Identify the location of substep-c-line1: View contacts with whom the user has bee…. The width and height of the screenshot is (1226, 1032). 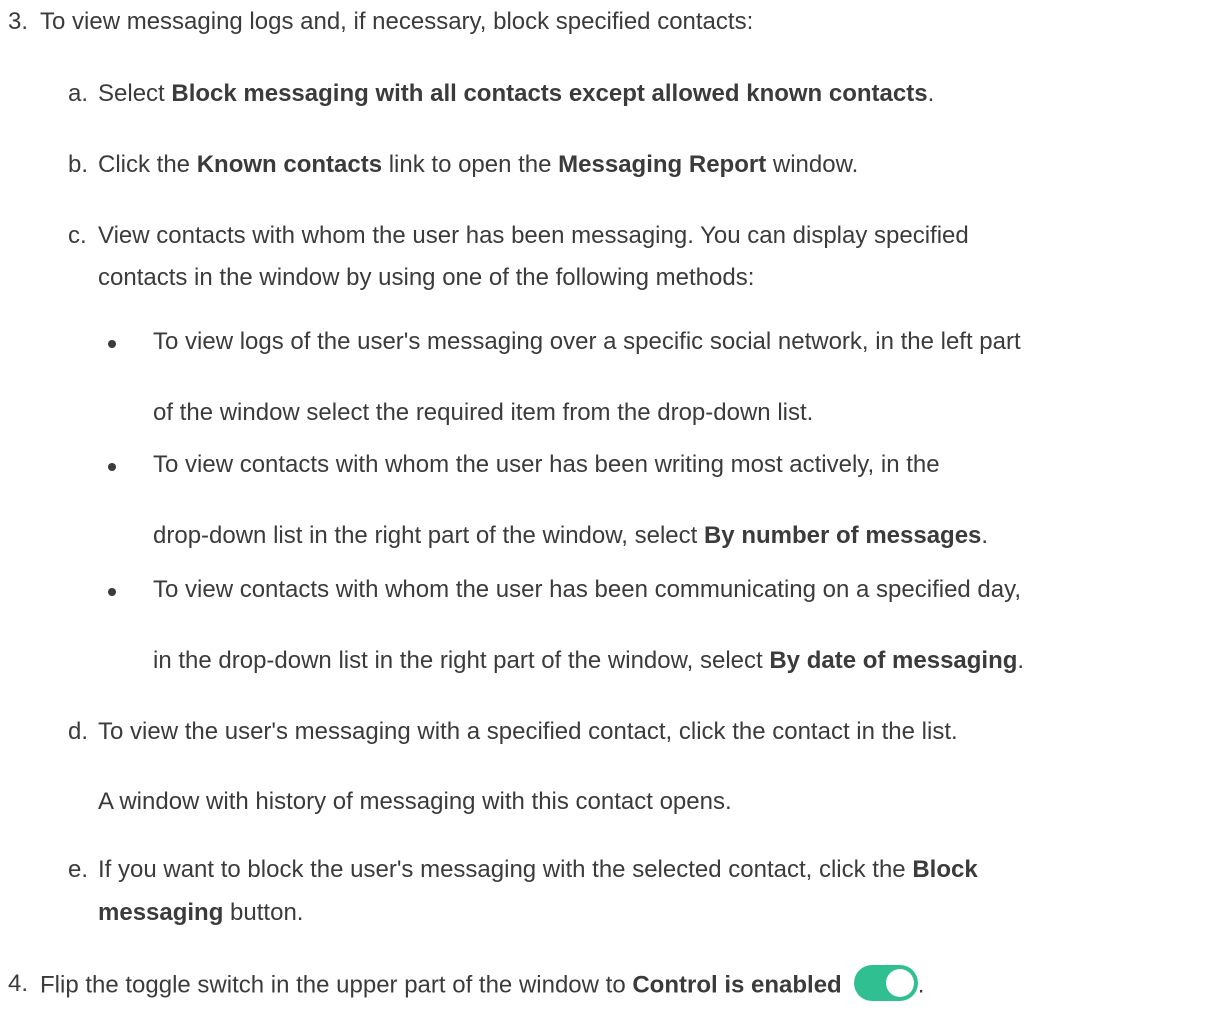
(533, 235).